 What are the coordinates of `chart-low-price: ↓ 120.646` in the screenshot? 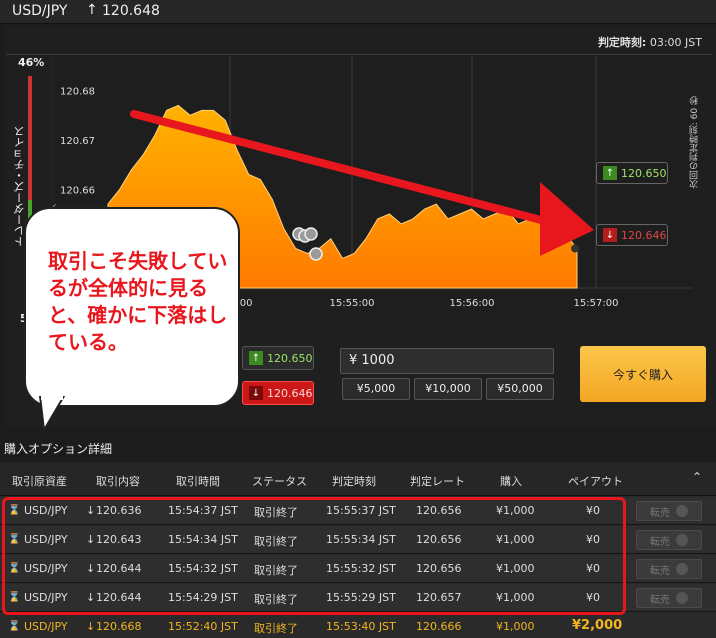 It's located at (632, 235).